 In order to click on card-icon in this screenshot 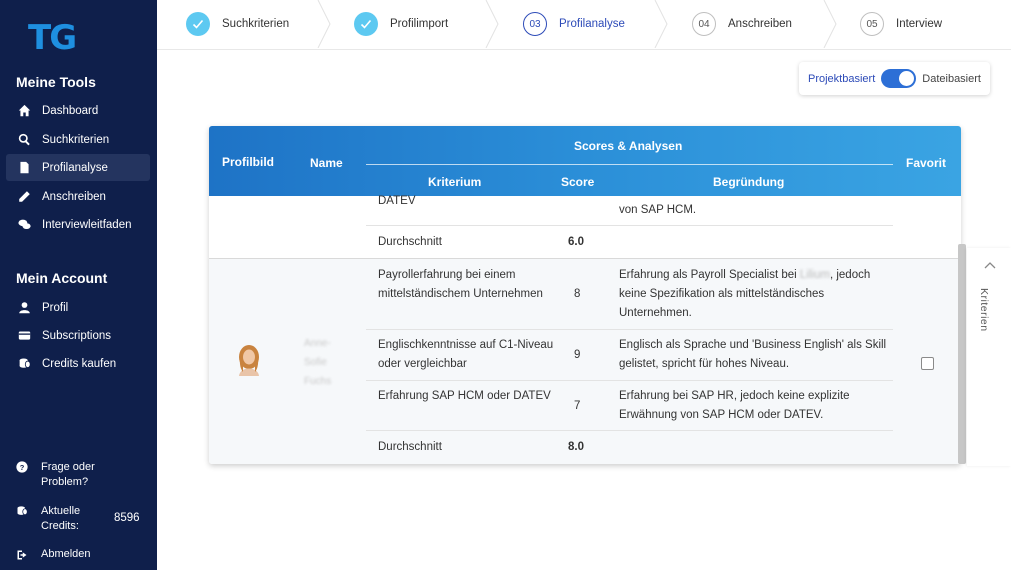, I will do `click(24, 336)`.